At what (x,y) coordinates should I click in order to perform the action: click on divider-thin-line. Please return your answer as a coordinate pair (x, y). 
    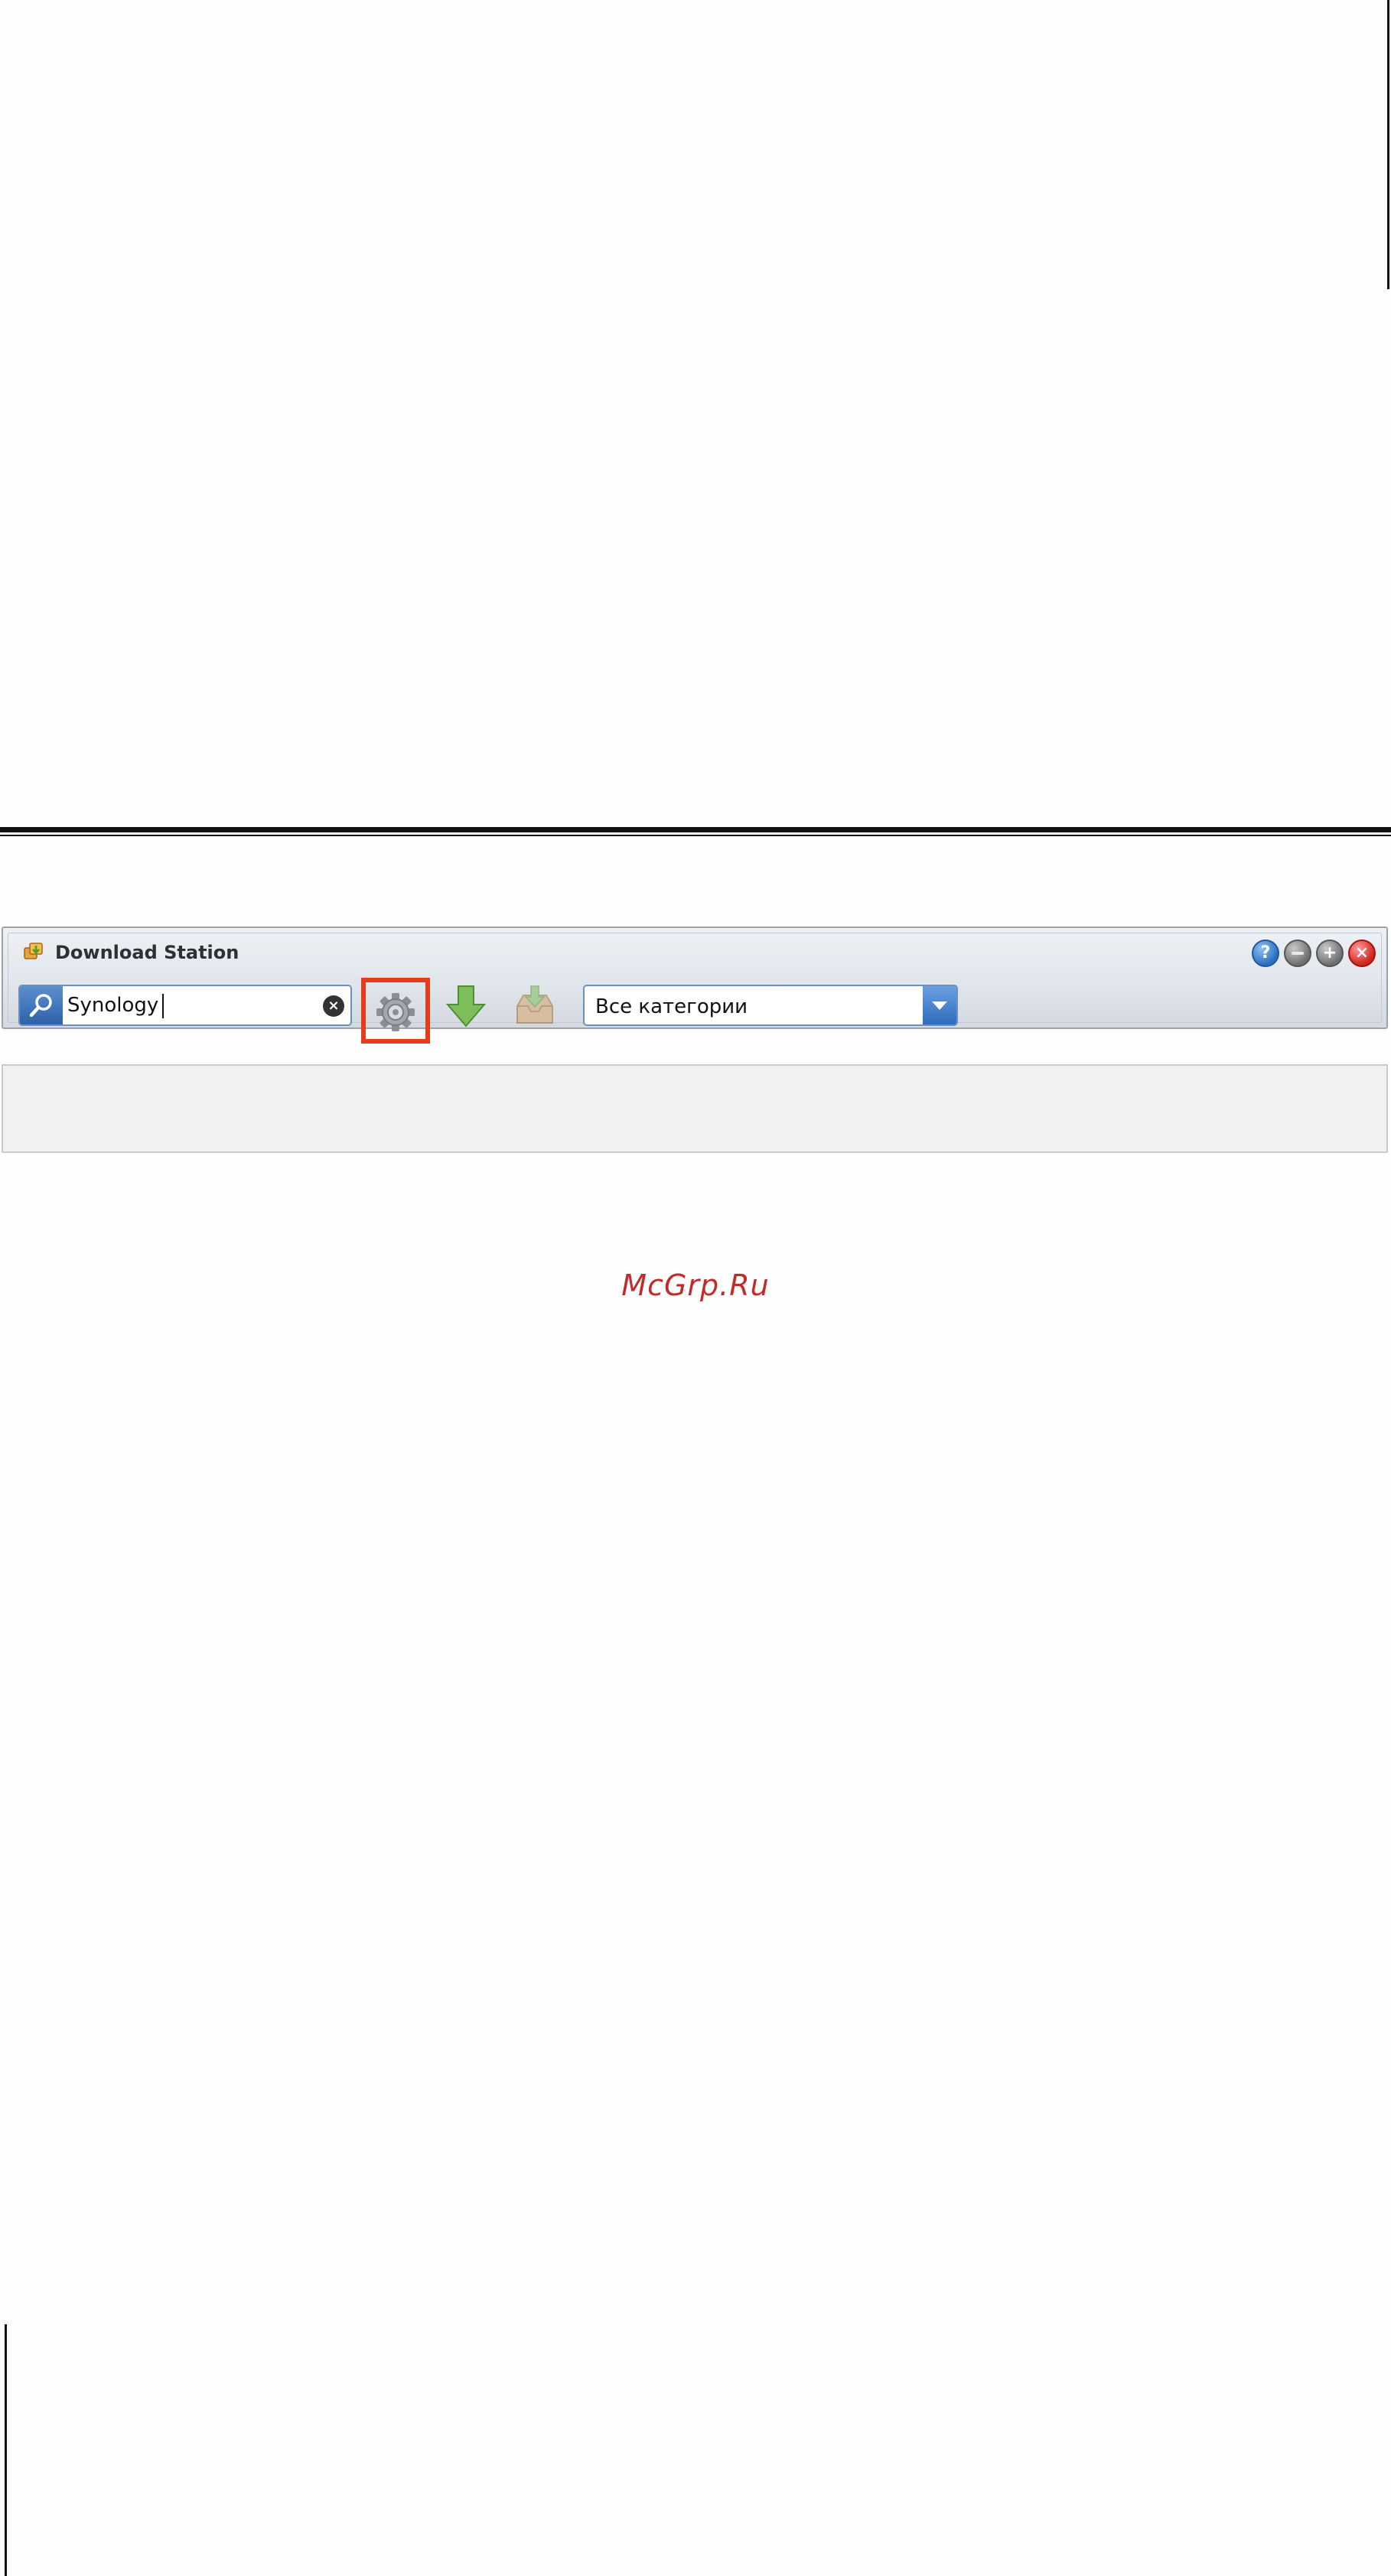
    Looking at the image, I should click on (695, 835).